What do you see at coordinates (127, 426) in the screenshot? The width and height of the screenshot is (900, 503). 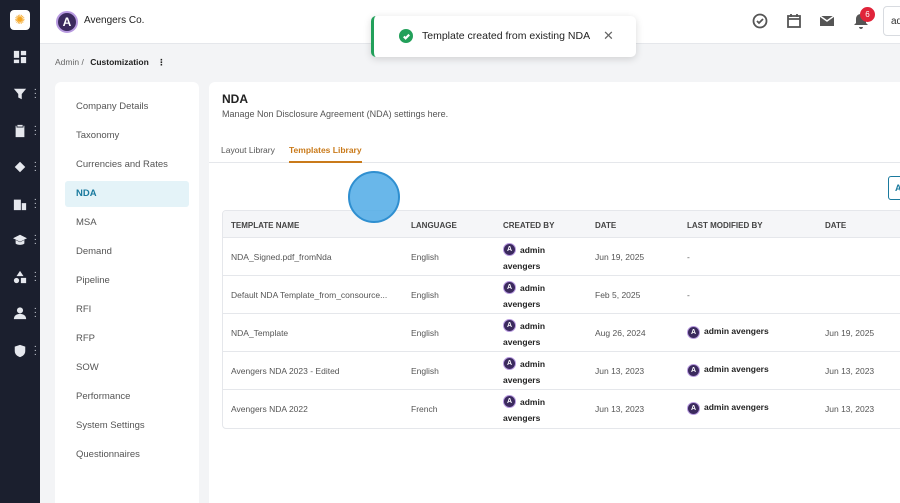 I see `nav-item-system-settings: System Settings` at bounding box center [127, 426].